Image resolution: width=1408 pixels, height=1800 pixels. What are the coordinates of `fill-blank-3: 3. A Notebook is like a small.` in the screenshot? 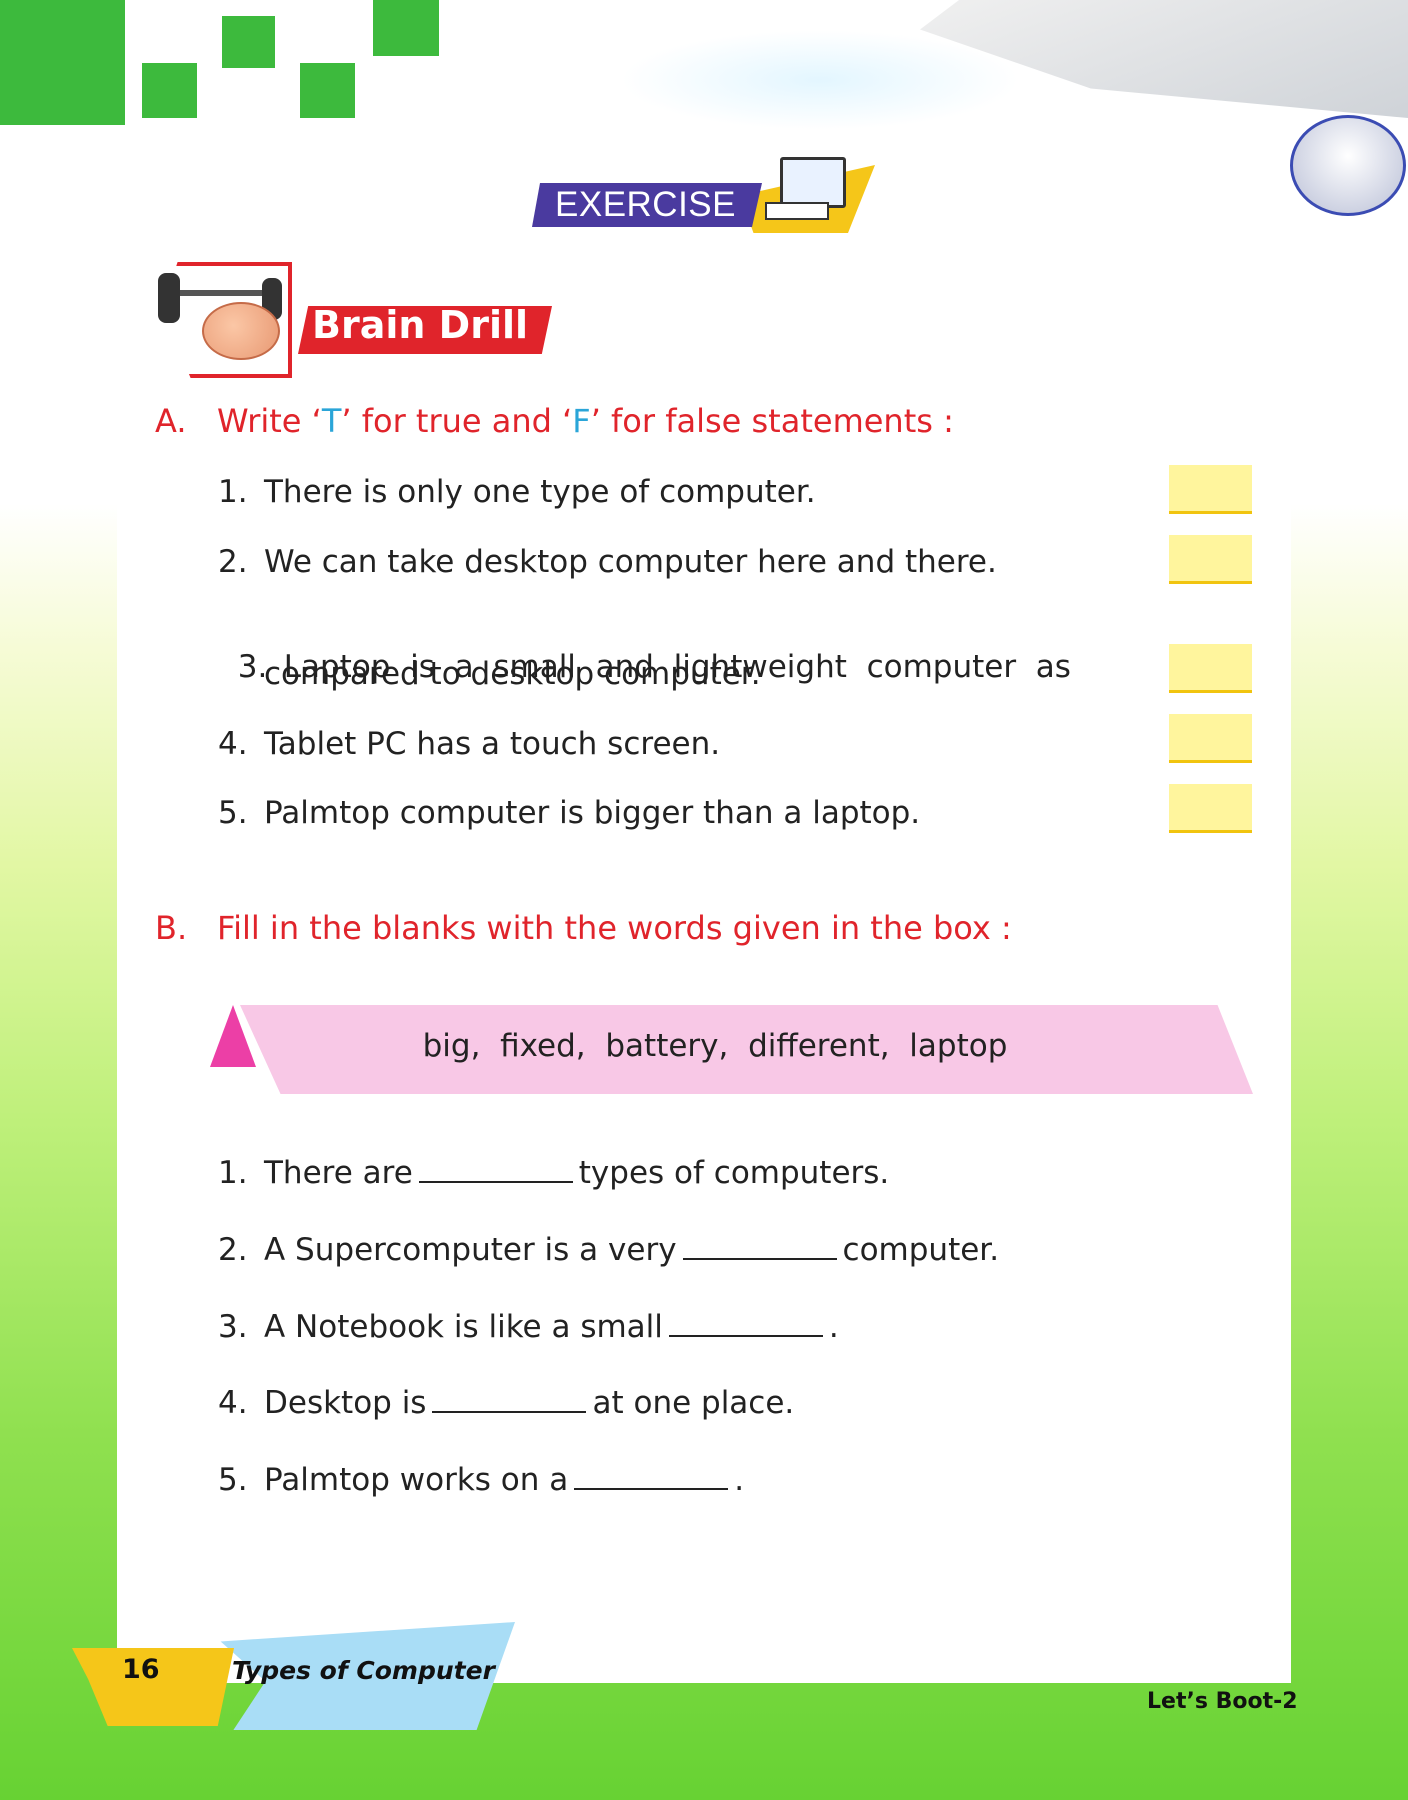 It's located at (528, 1327).